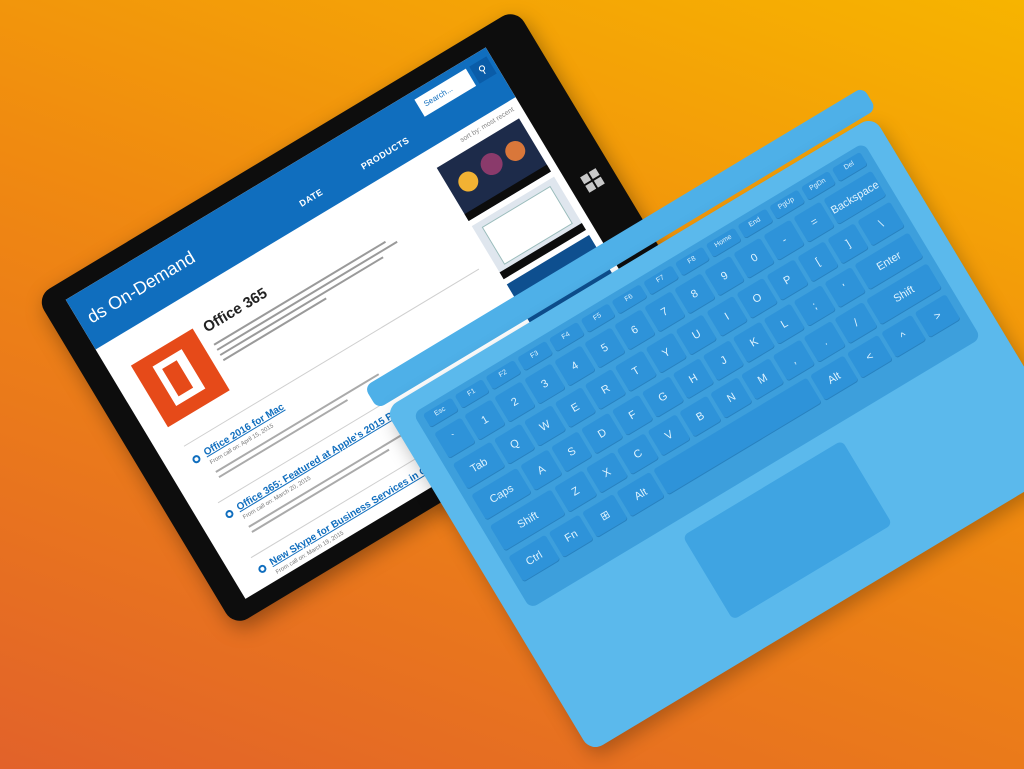  What do you see at coordinates (235, 310) in the screenshot?
I see `product-title: Office 365` at bounding box center [235, 310].